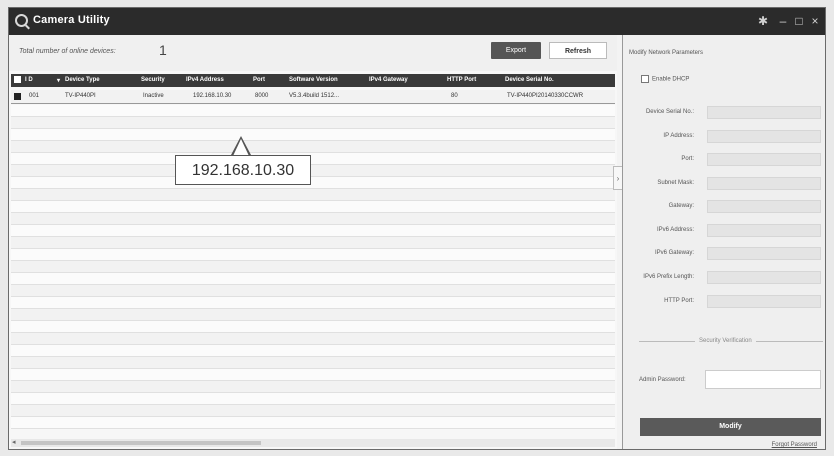 The height and width of the screenshot is (456, 834). Describe the element at coordinates (578, 50) in the screenshot. I see `refresh-button: Refresh` at that location.